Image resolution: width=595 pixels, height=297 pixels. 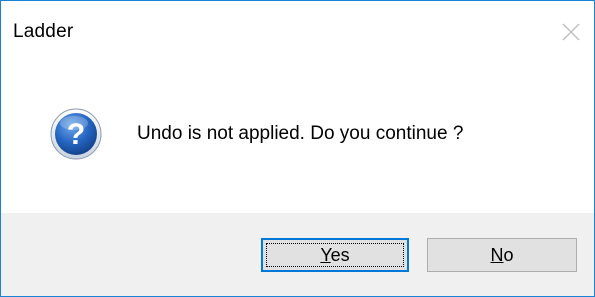 I want to click on yes-button-label: Yes, so click(x=335, y=254).